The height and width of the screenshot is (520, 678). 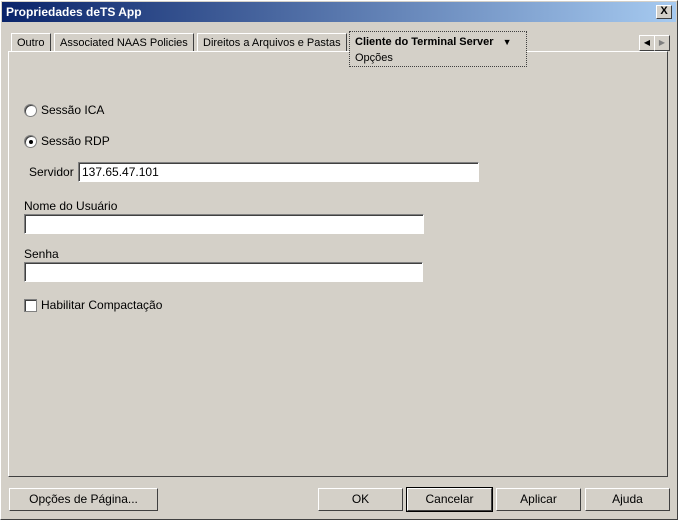 I want to click on title-bar: Propriedades deTS App X, so click(x=339, y=12).